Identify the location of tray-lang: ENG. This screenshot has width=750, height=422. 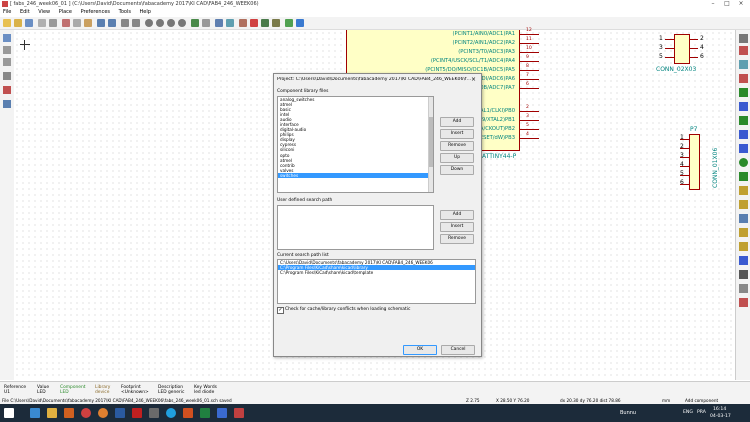
(688, 412).